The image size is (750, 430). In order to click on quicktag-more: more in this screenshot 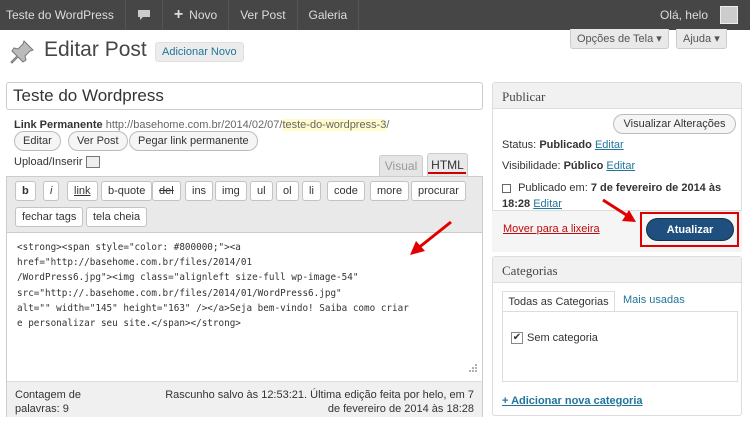, I will do `click(390, 191)`.